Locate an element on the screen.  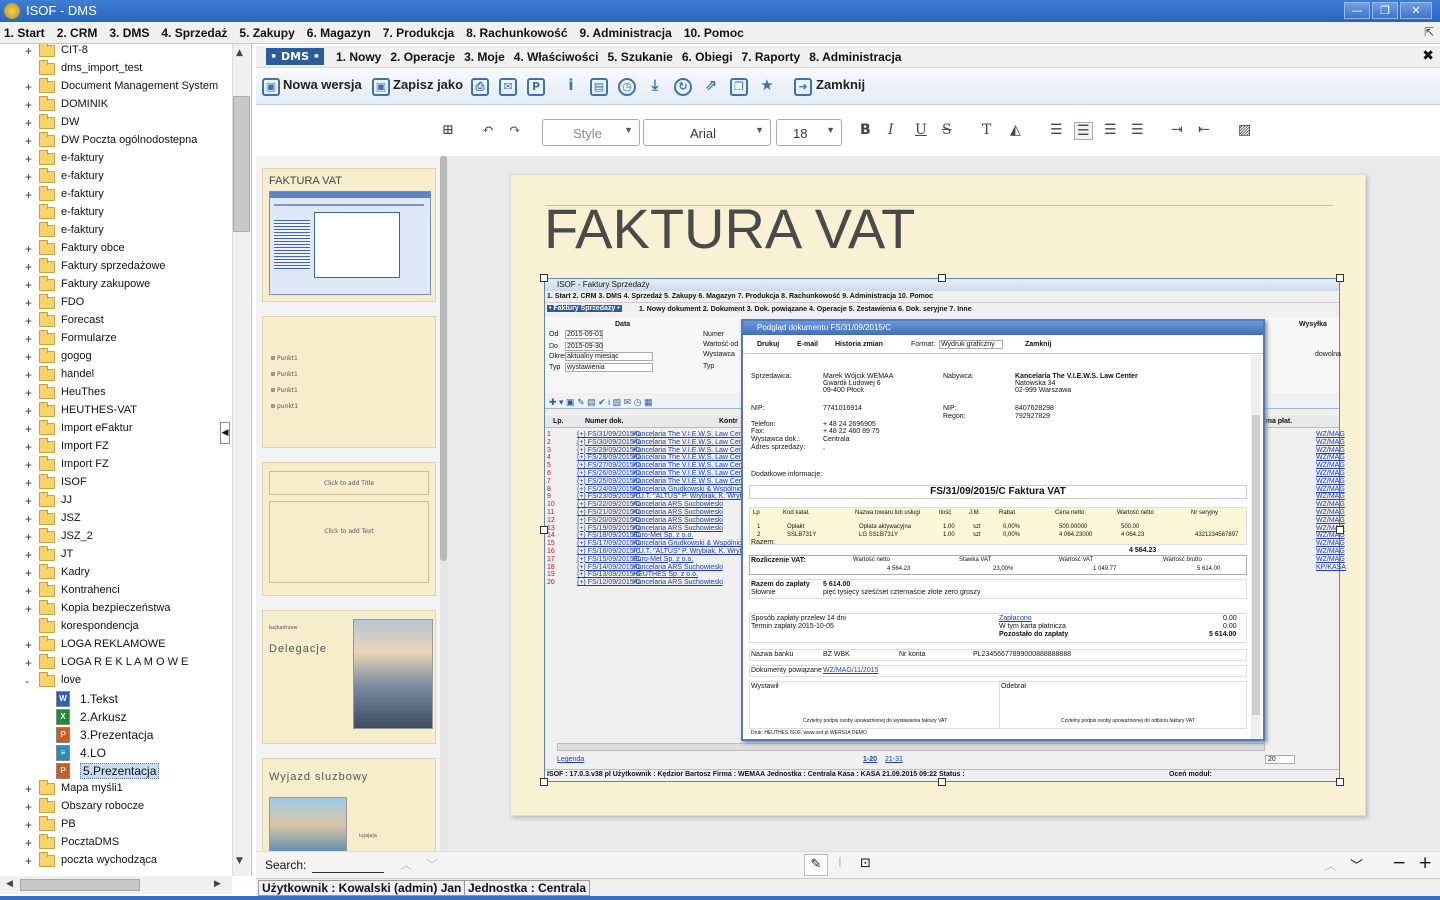
tree-folder: + CIT-8 is located at coordinates (116, 52).